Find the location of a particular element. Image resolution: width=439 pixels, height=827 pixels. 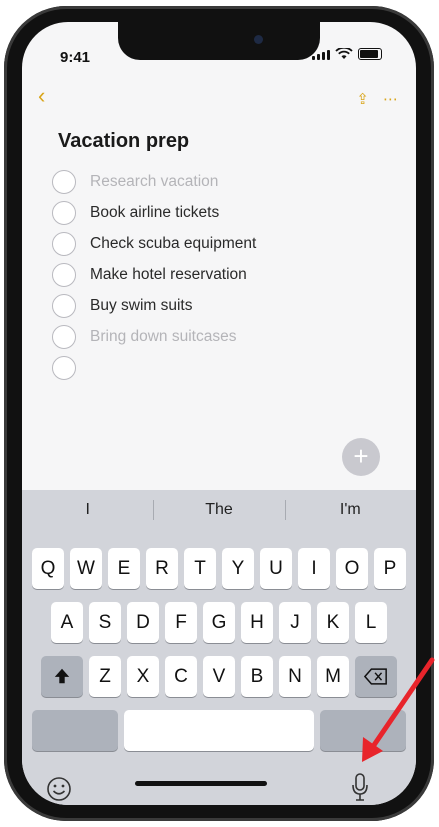

key-q: Q is located at coordinates (48, 568).